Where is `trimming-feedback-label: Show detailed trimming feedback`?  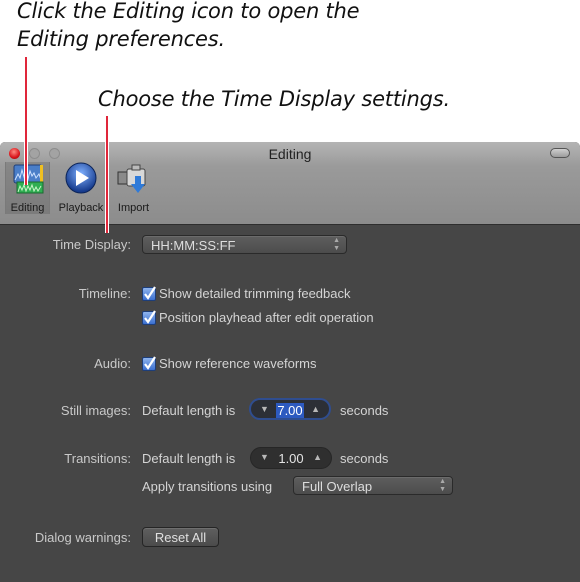 trimming-feedback-label: Show detailed trimming feedback is located at coordinates (255, 293).